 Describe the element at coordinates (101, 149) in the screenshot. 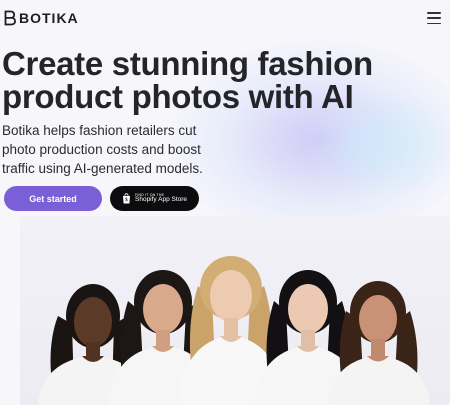

I see `subtitle-line-2: photo production costs and boost` at that location.